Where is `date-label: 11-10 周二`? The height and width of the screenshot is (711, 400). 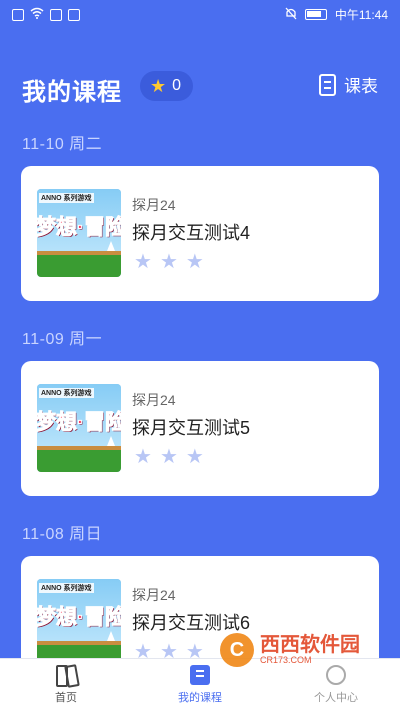 date-label: 11-10 周二 is located at coordinates (62, 144).